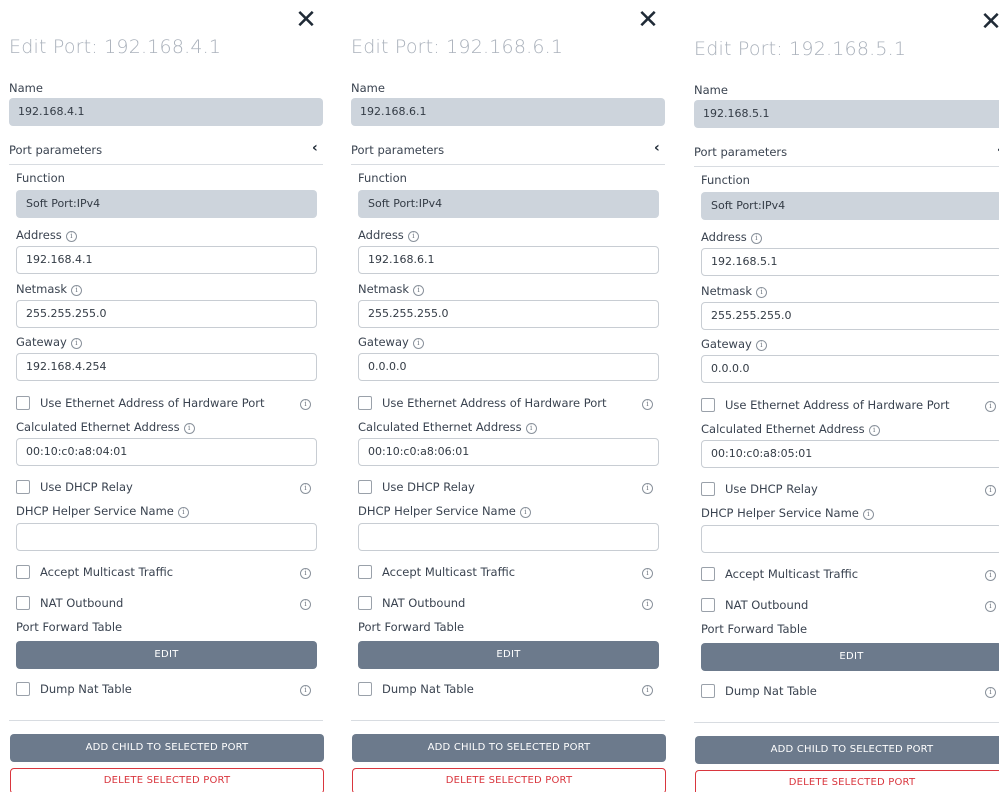 The image size is (999, 792). I want to click on calculated-ethernet-address-input: 00:10:c0:a8:06:01, so click(508, 452).